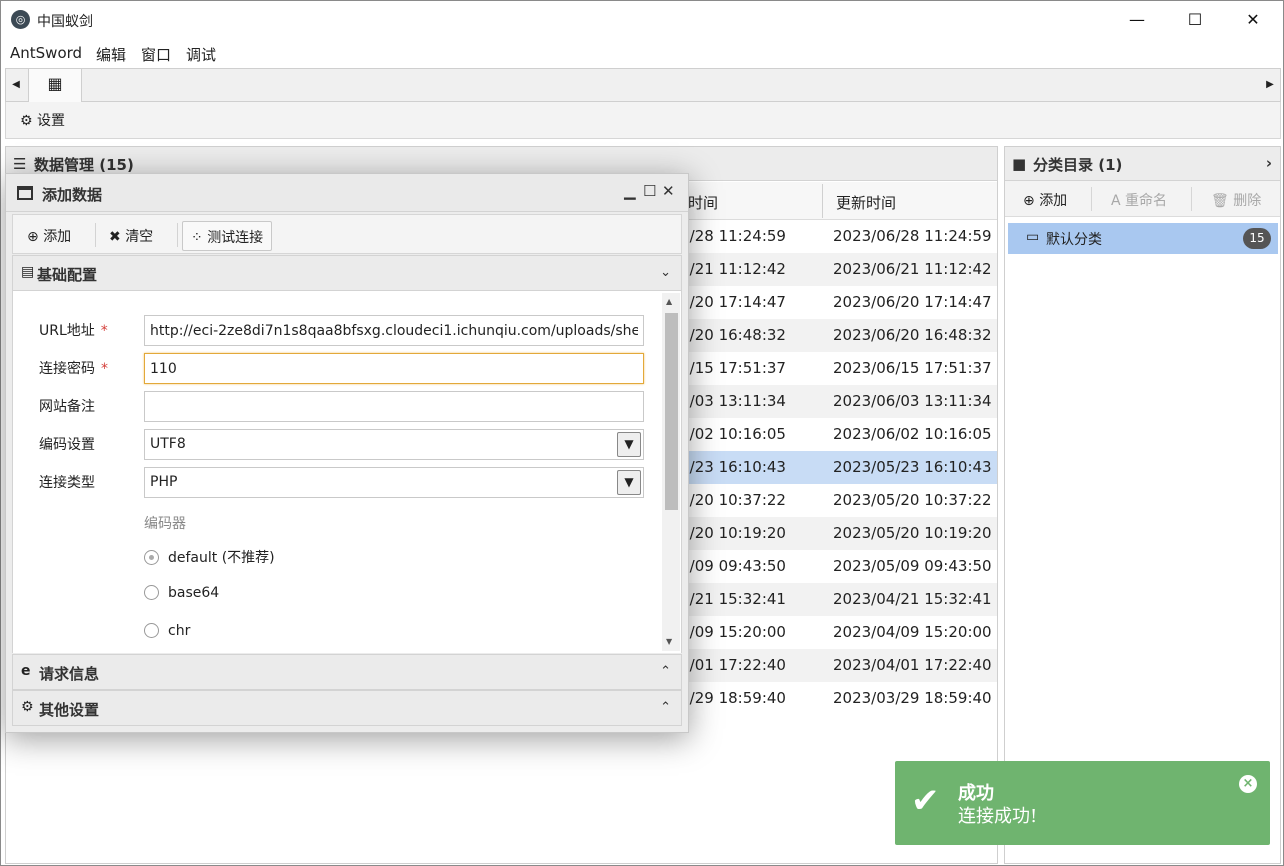  What do you see at coordinates (912, 500) in the screenshot?
I see `cell-updated: 2023/05/20 10:37:22` at bounding box center [912, 500].